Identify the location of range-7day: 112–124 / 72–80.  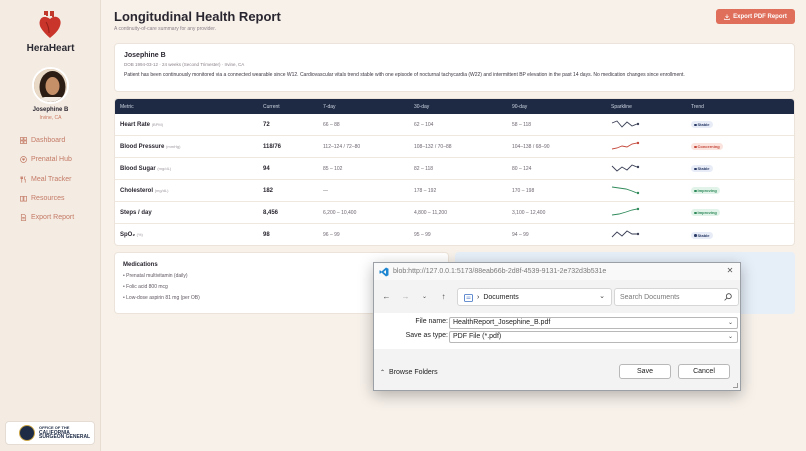
(342, 146).